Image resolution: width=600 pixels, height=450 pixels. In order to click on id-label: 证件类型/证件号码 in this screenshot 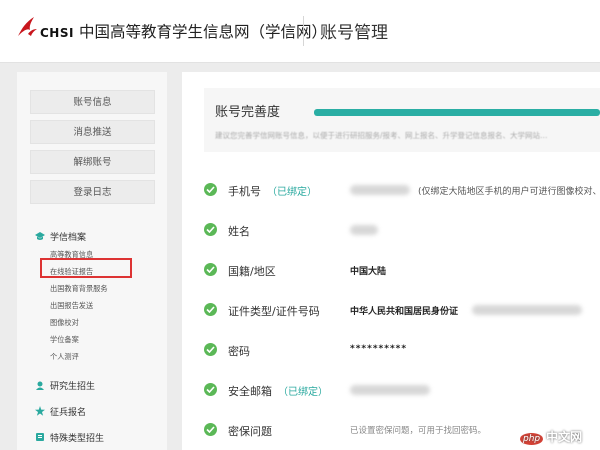, I will do `click(274, 311)`.